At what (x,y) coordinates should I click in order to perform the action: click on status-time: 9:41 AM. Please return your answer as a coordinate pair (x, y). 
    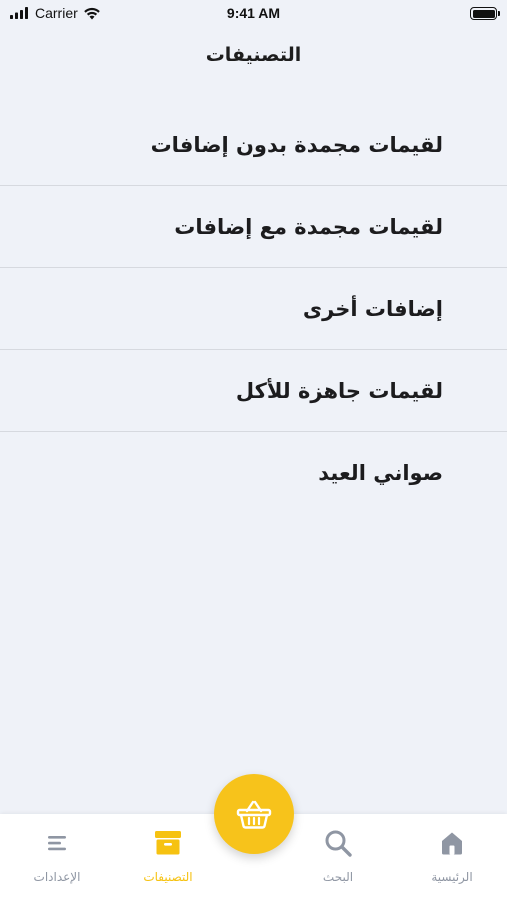
    Looking at the image, I should click on (253, 13).